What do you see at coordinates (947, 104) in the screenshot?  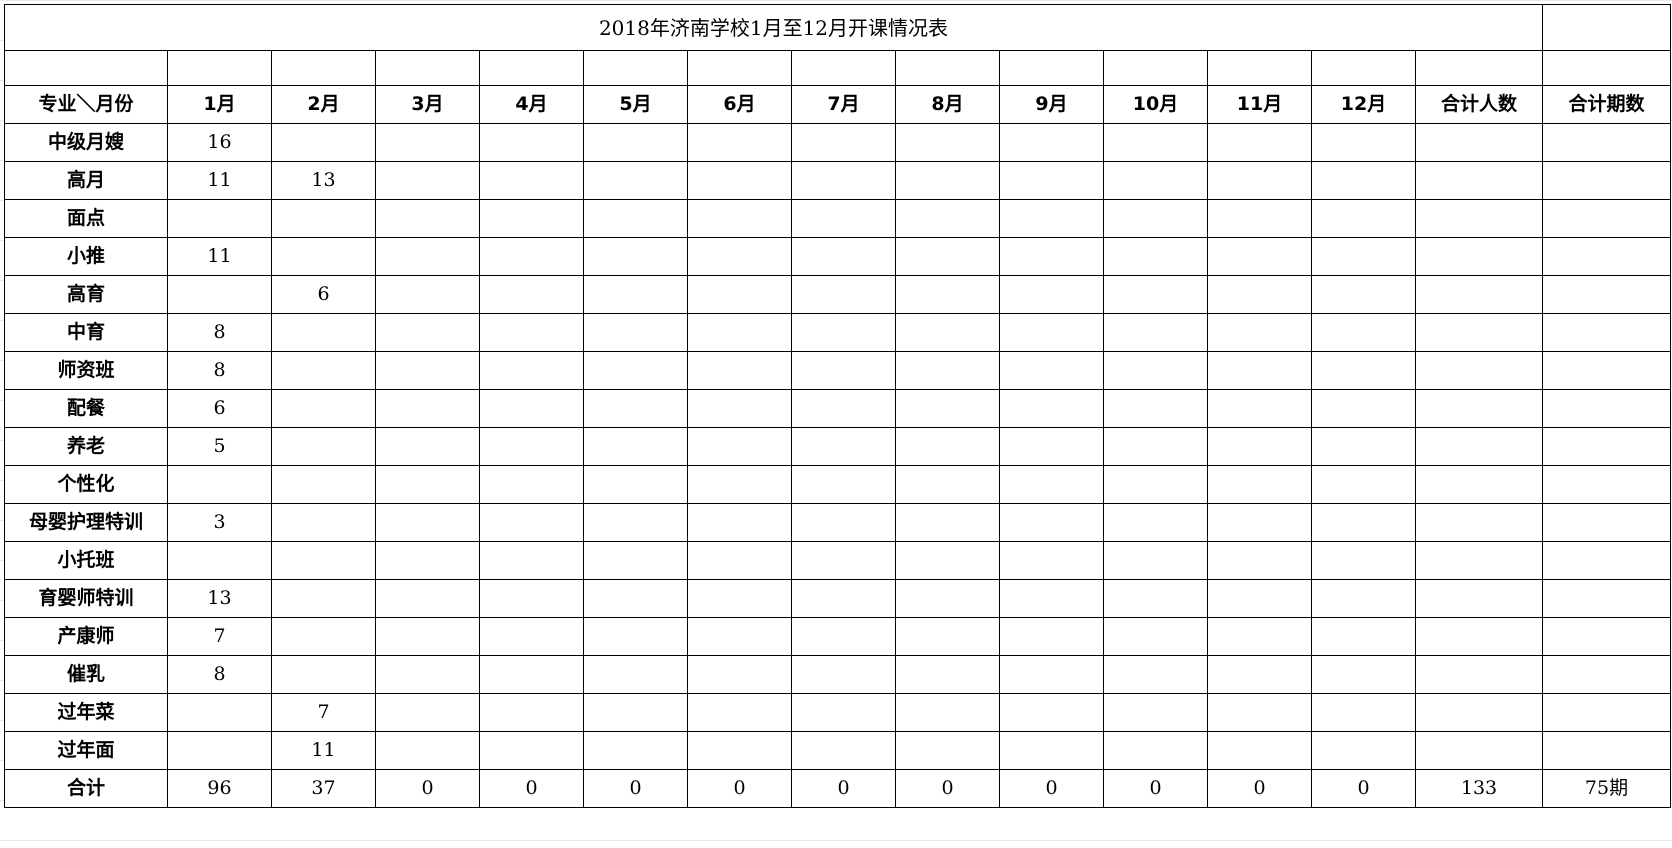 I see `month-header: 8月` at bounding box center [947, 104].